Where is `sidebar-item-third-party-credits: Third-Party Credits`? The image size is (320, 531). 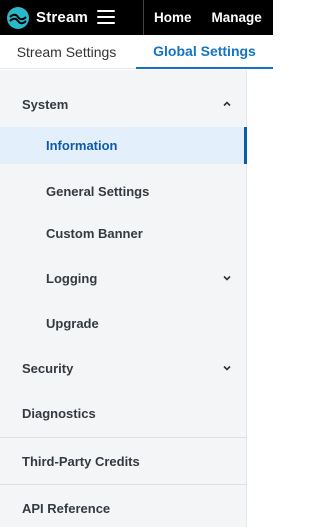 sidebar-item-third-party-credits: Third-Party Credits is located at coordinates (123, 461).